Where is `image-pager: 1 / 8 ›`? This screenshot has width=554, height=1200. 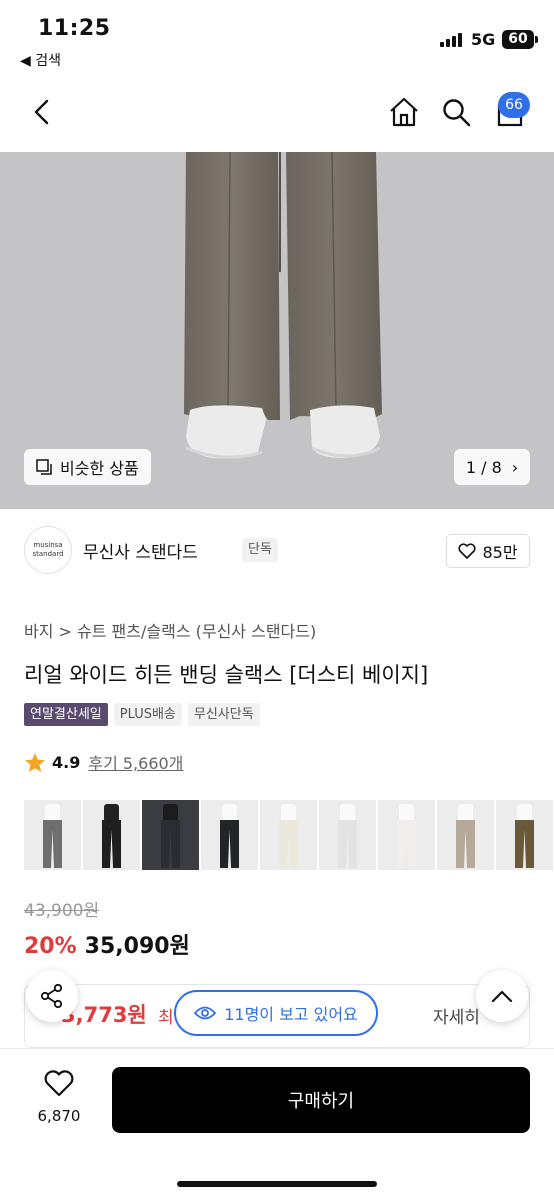 image-pager: 1 / 8 › is located at coordinates (492, 467).